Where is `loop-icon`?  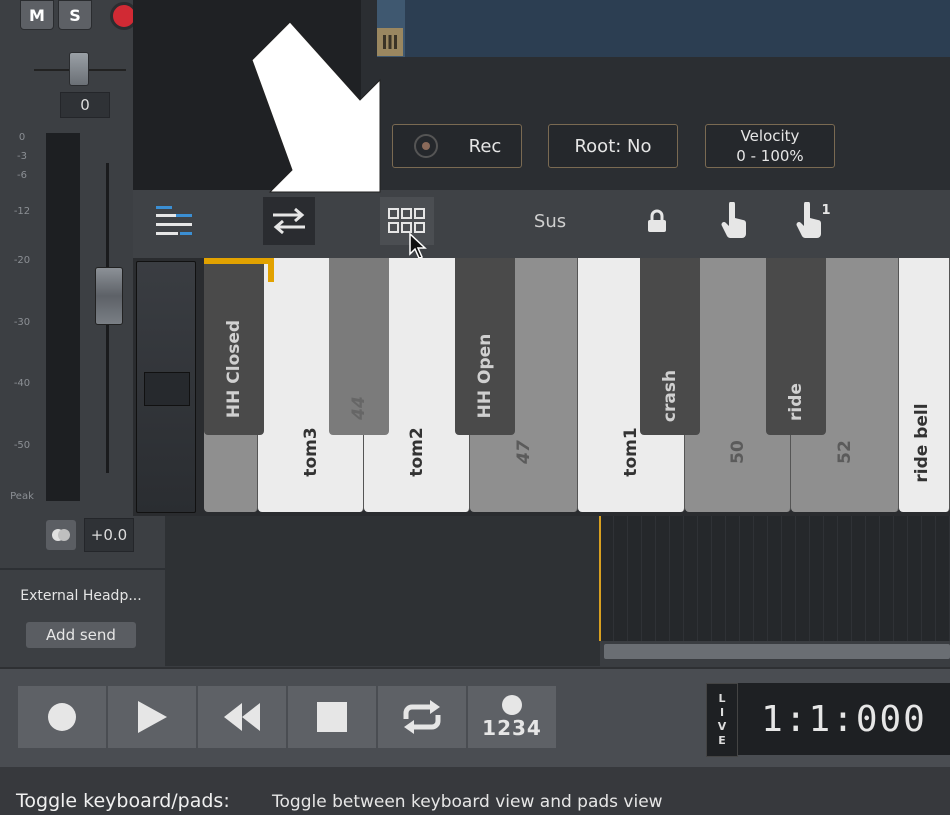 loop-icon is located at coordinates (422, 717).